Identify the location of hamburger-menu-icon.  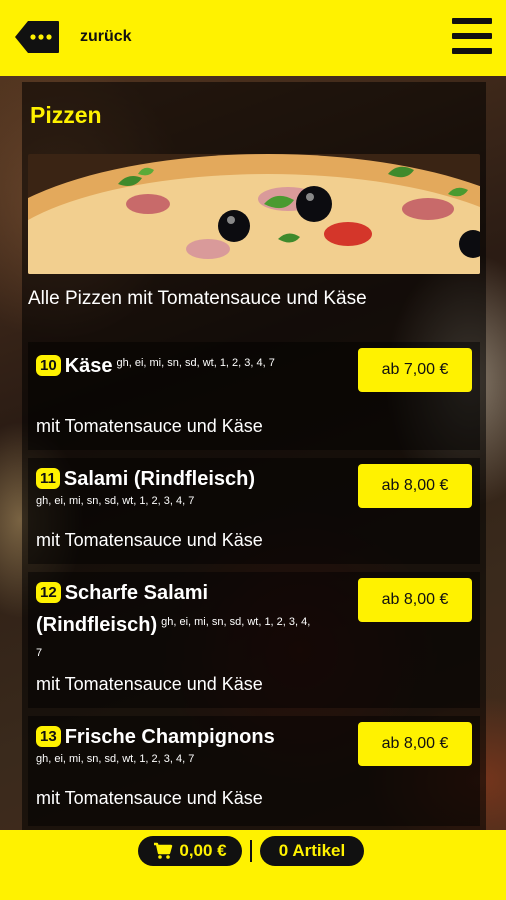
(472, 36).